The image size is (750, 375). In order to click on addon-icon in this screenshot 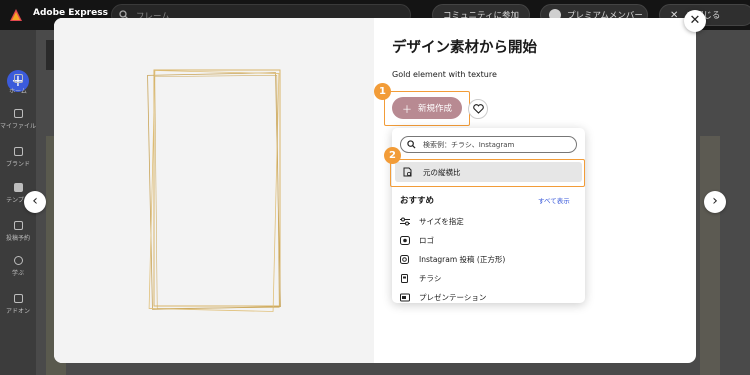, I will do `click(18, 298)`.